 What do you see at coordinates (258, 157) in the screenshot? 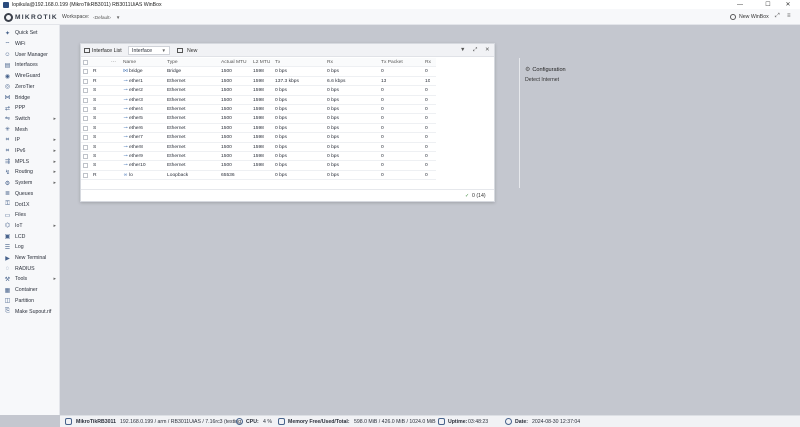
I see `table-row: S ⊸ether9 Ethernet 1500 1598 0 bps 0 bps 0 0` at bounding box center [258, 157].